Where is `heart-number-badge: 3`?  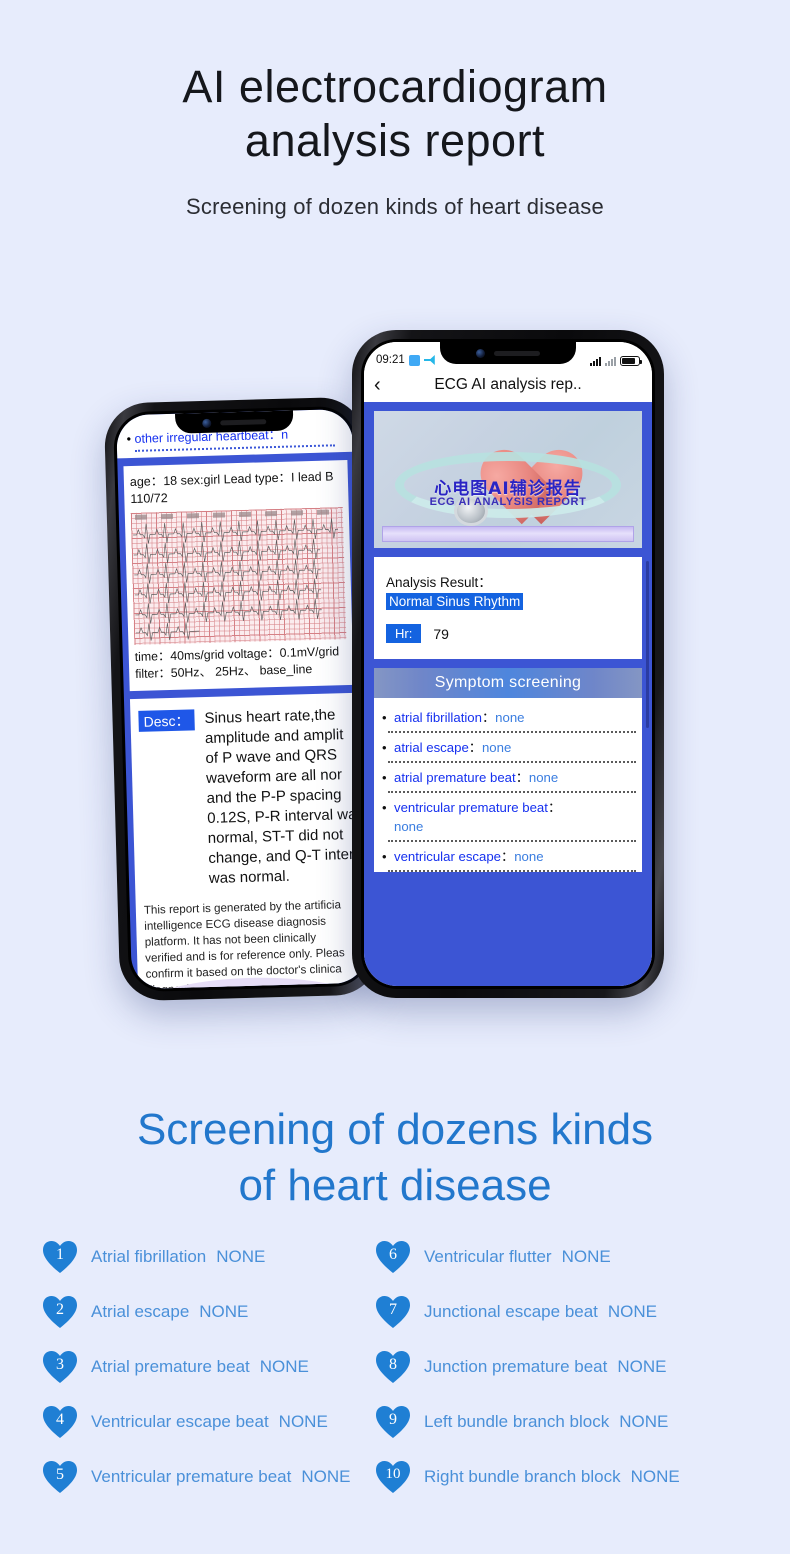
heart-number-badge: 3 is located at coordinates (60, 1367).